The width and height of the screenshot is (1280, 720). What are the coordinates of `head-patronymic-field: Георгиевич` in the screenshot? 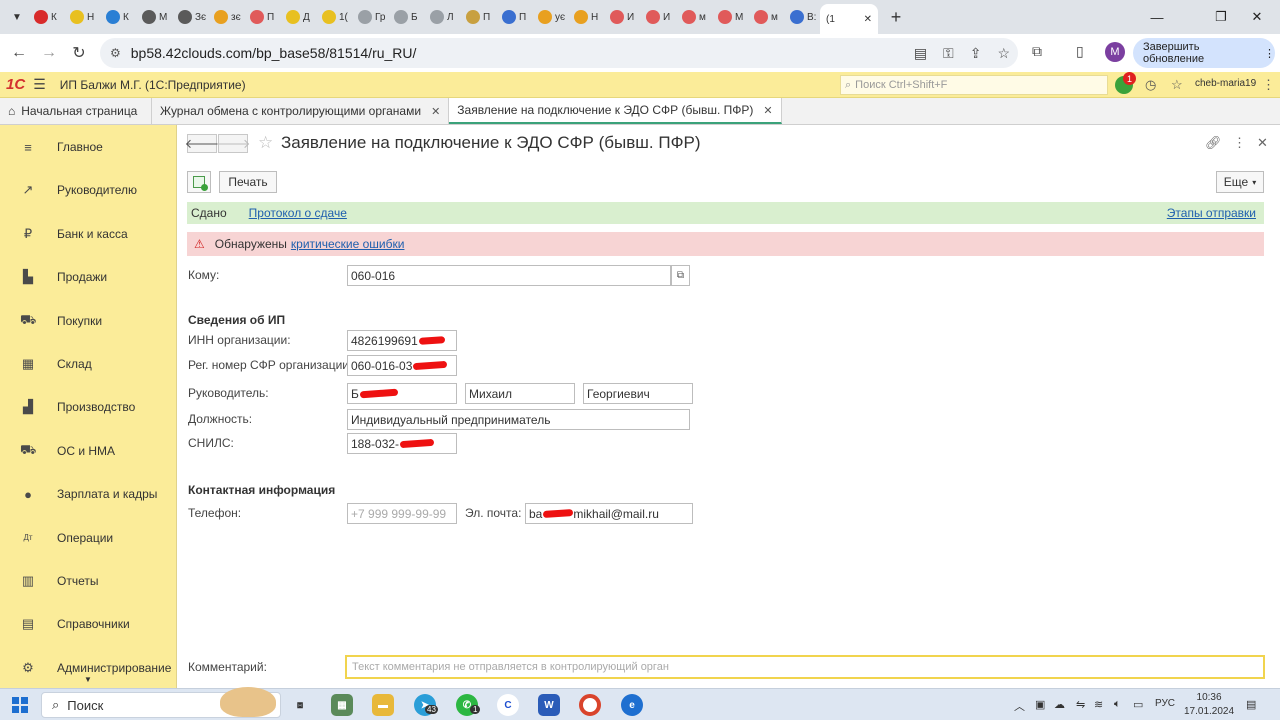 It's located at (638, 393).